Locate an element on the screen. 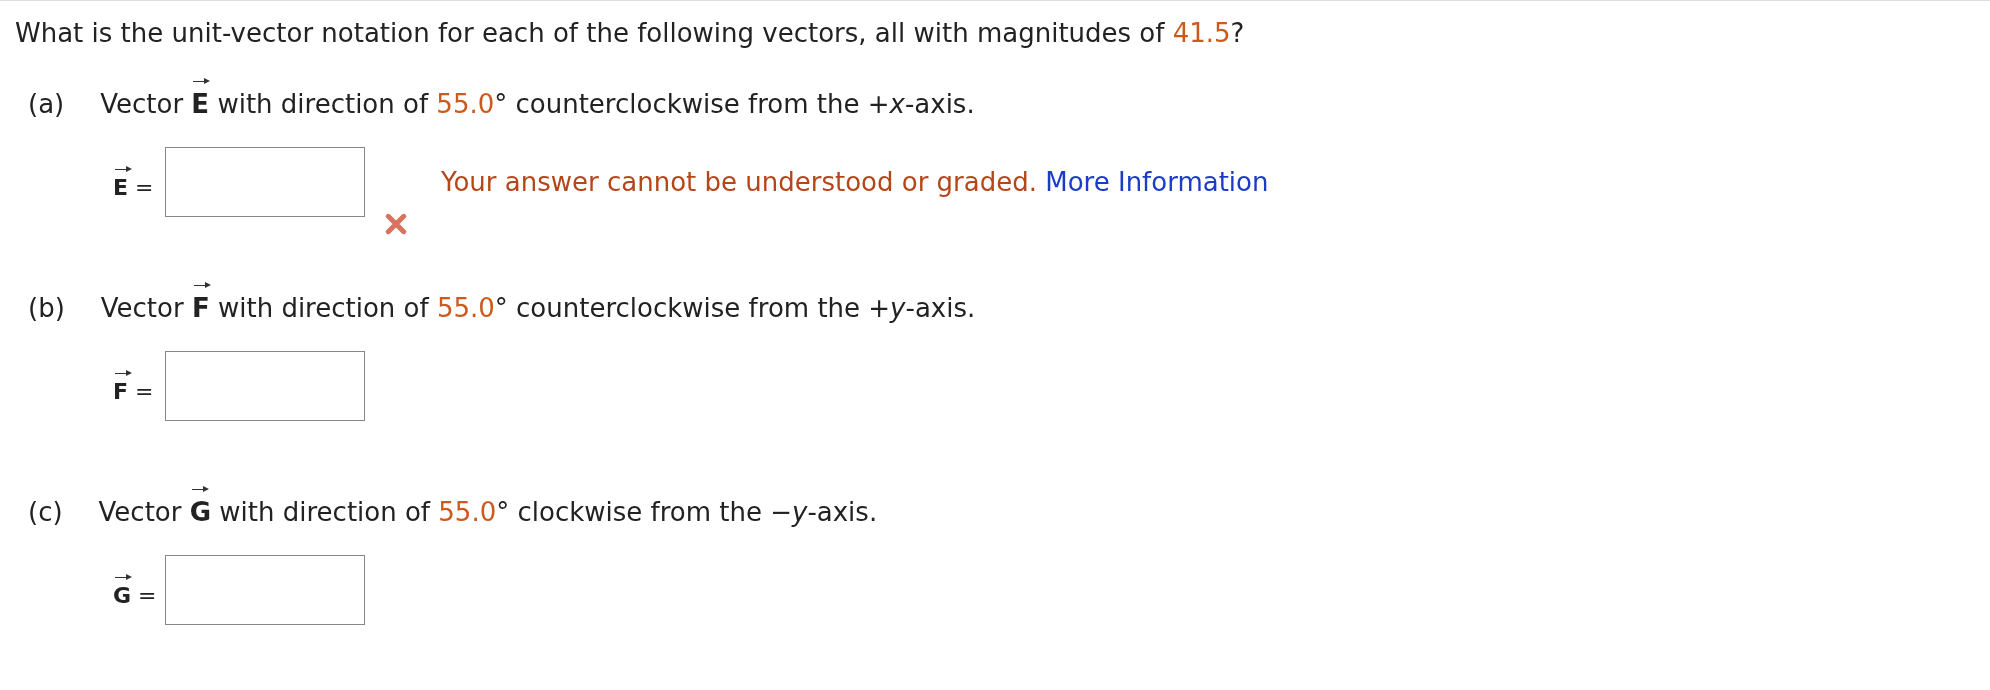 This screenshot has height=690, width=1990. part-prompt: Vector F with direction of 55.0° counterclockwise from the +y-axis. is located at coordinates (538, 302).